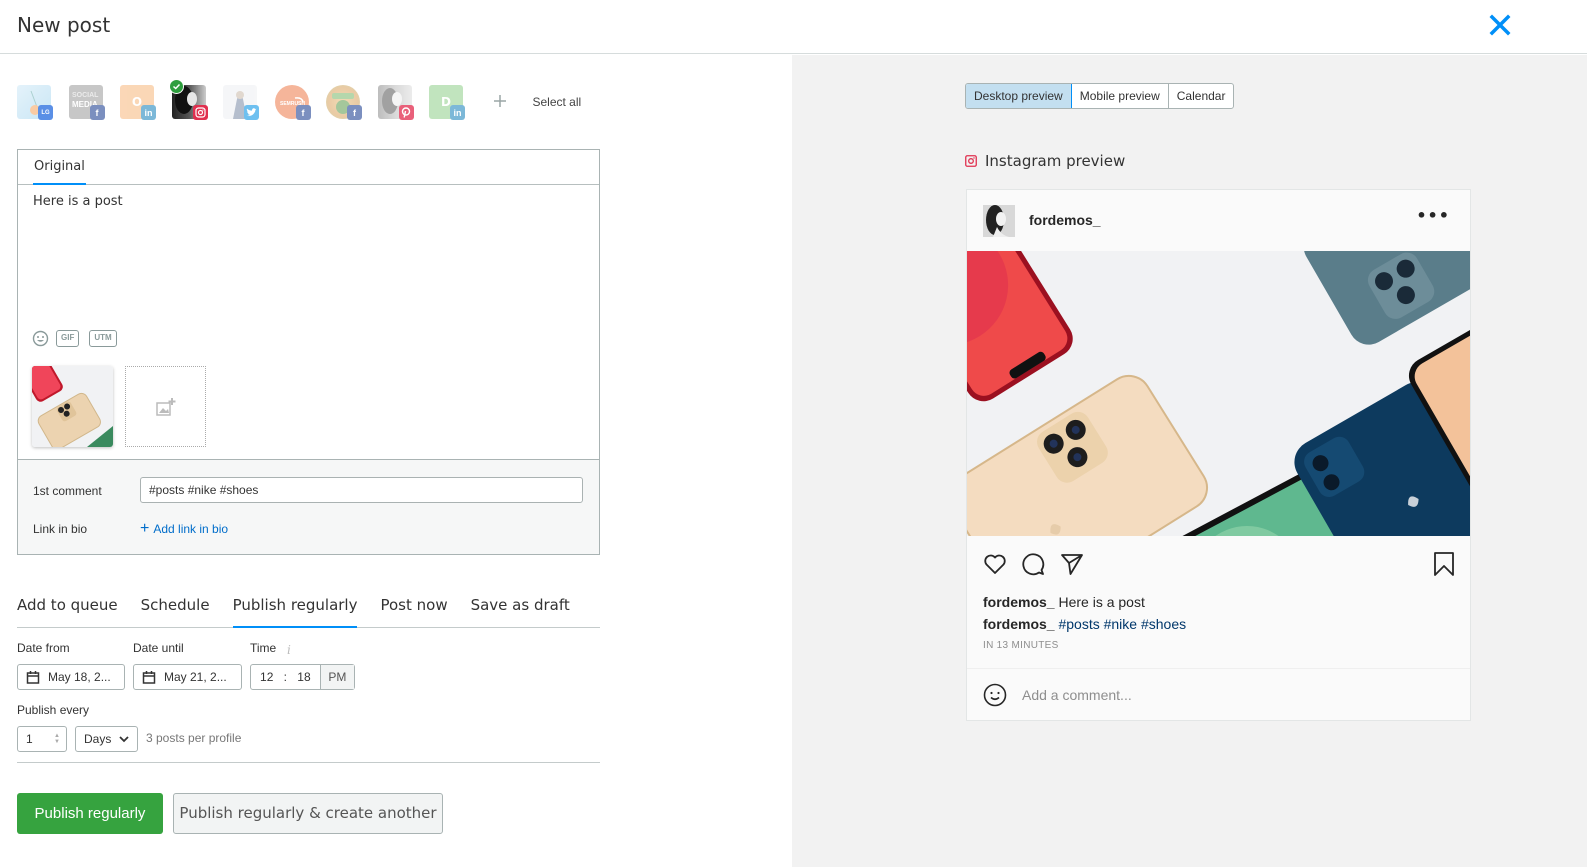 This screenshot has width=1587, height=867. I want to click on post-text-input: Here is a post, so click(308, 259).